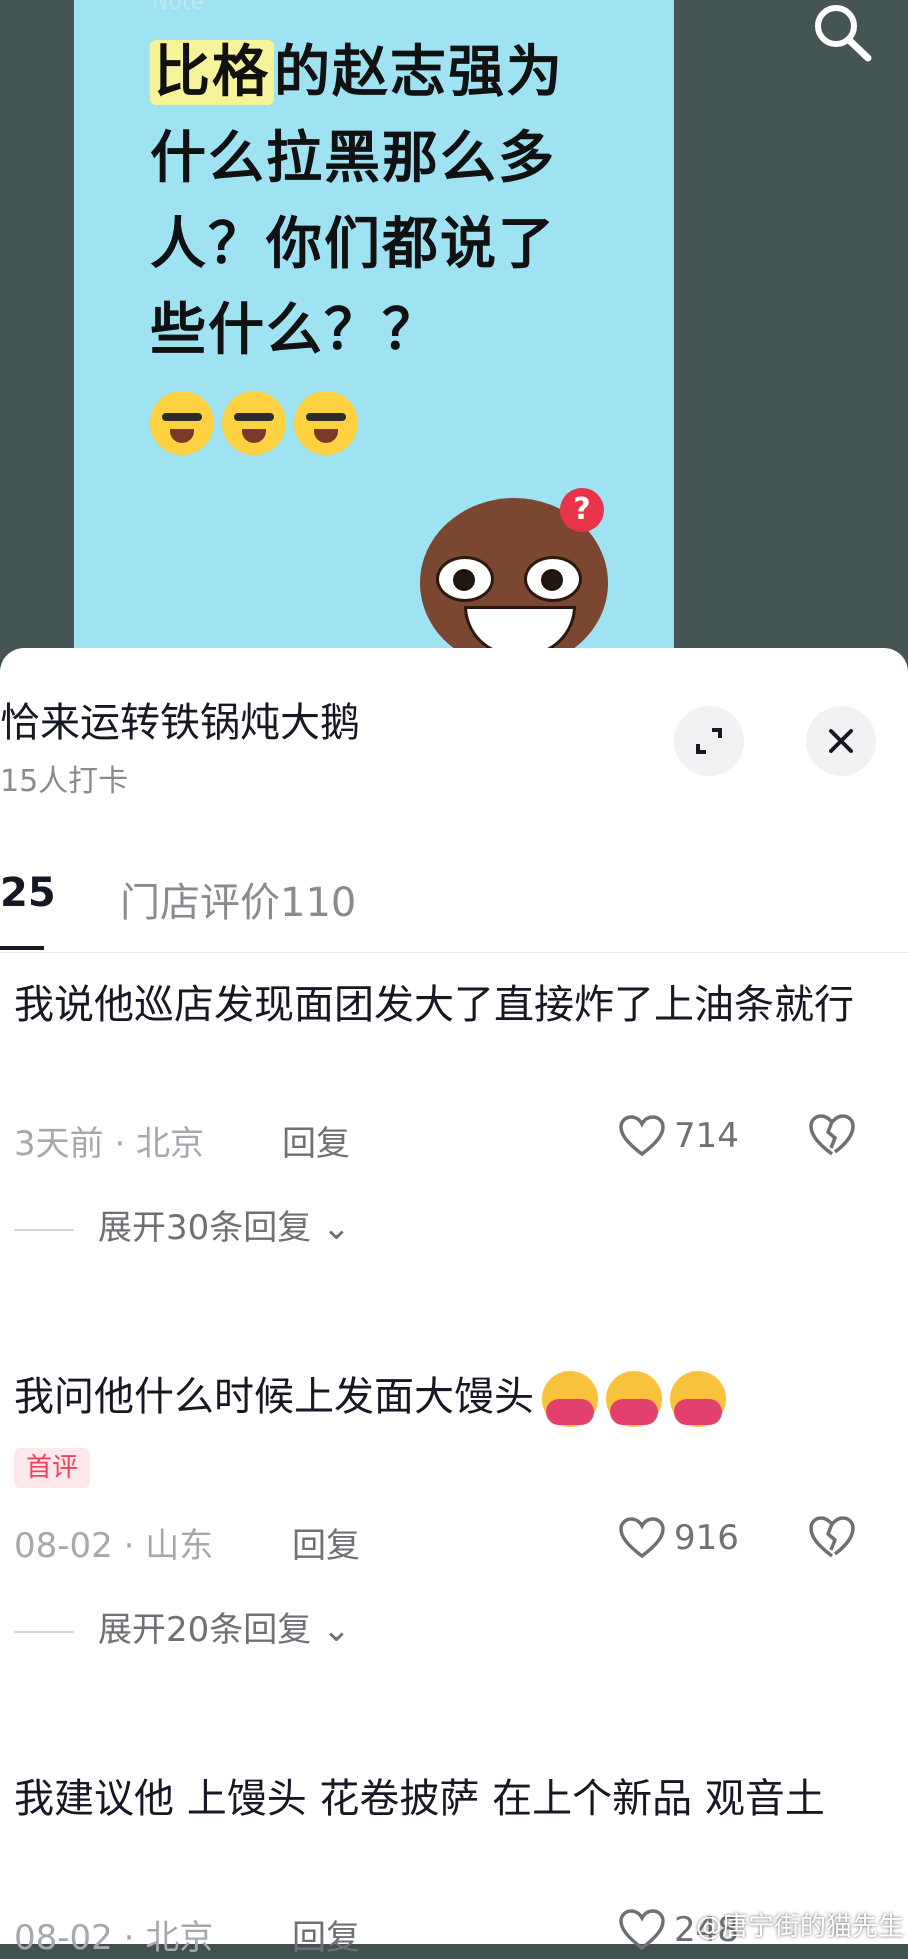  Describe the element at coordinates (205, 1228) in the screenshot. I see `expand-replies-label: 展开30条回复` at that location.